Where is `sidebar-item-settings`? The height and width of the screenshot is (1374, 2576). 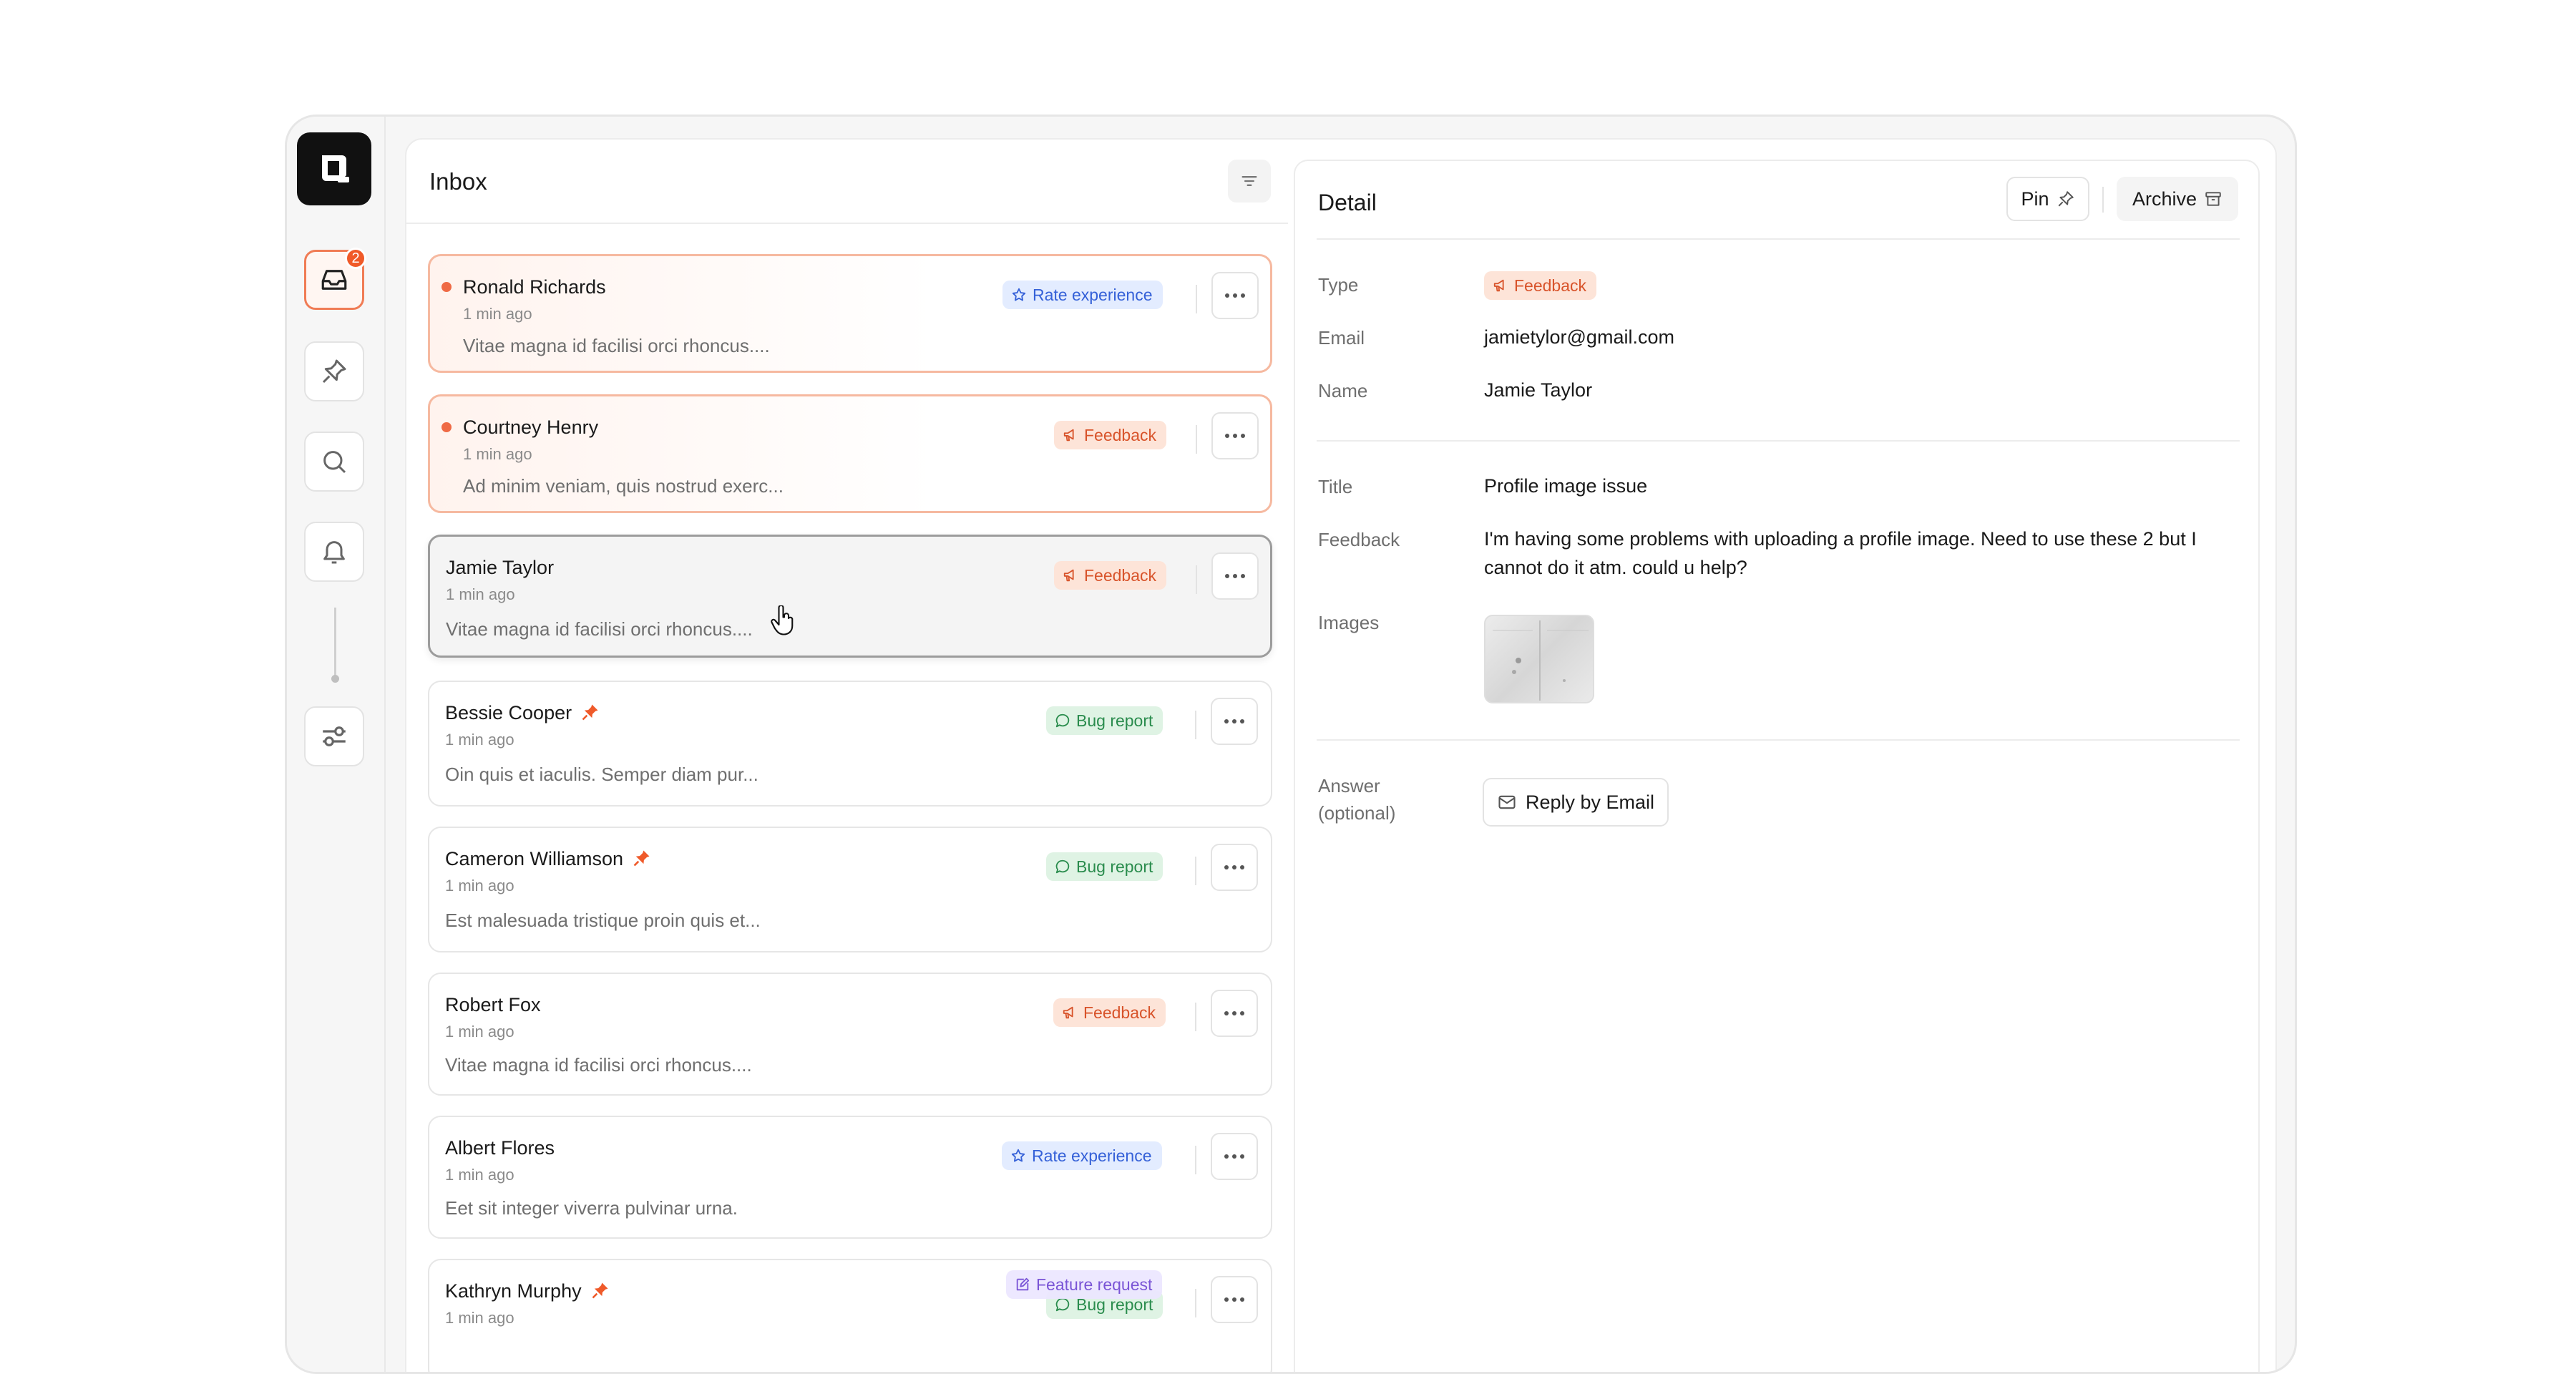 sidebar-item-settings is located at coordinates (334, 736).